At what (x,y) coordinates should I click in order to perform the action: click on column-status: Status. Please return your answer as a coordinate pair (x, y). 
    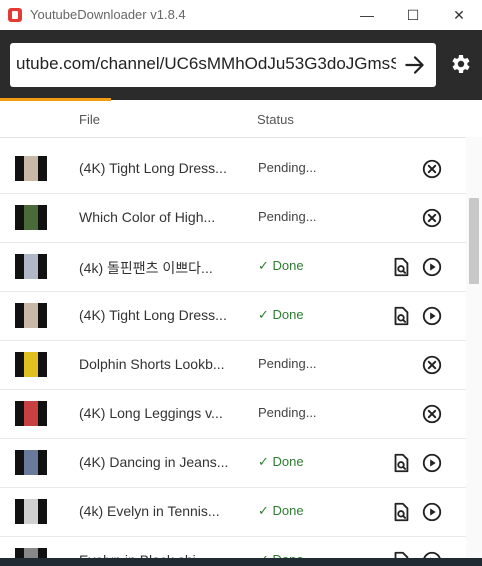
    Looking at the image, I should click on (275, 119).